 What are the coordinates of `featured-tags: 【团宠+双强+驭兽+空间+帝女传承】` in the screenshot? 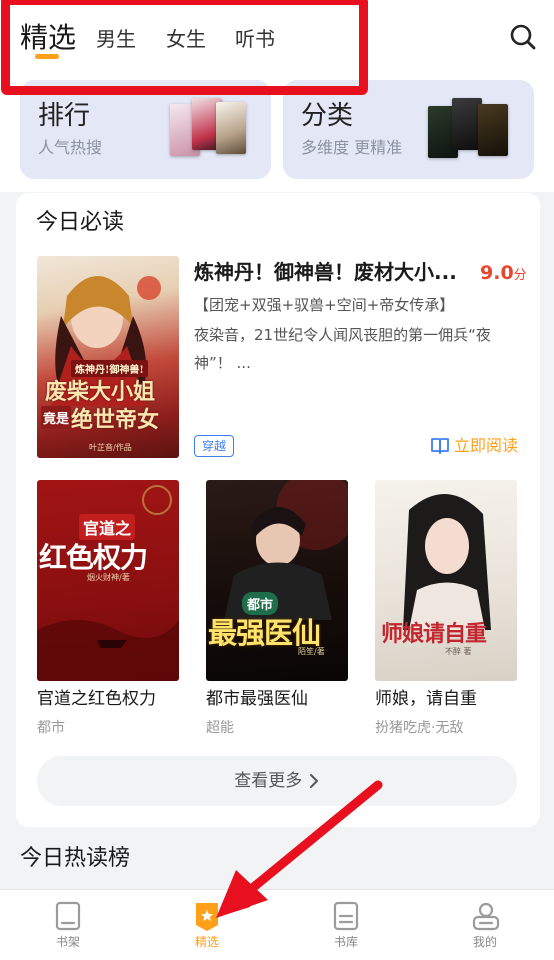 It's located at (324, 305).